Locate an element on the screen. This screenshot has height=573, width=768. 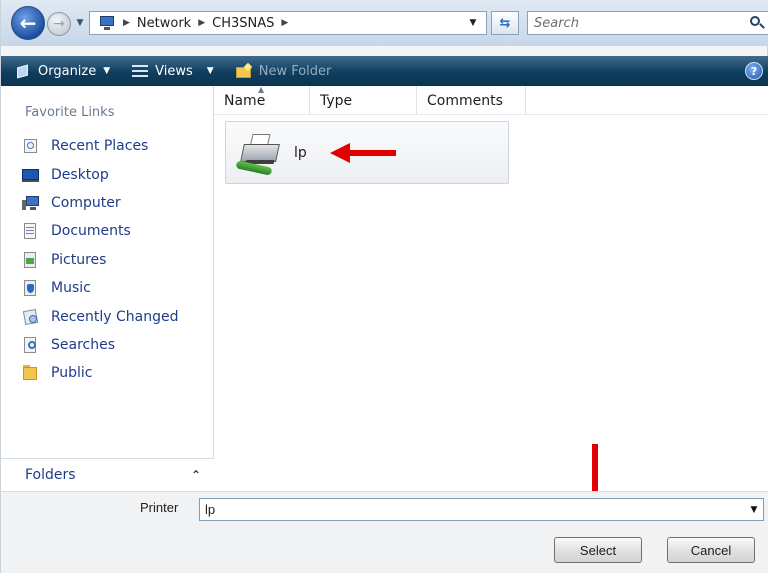
back-arrow-icon: ← is located at coordinates (28, 23).